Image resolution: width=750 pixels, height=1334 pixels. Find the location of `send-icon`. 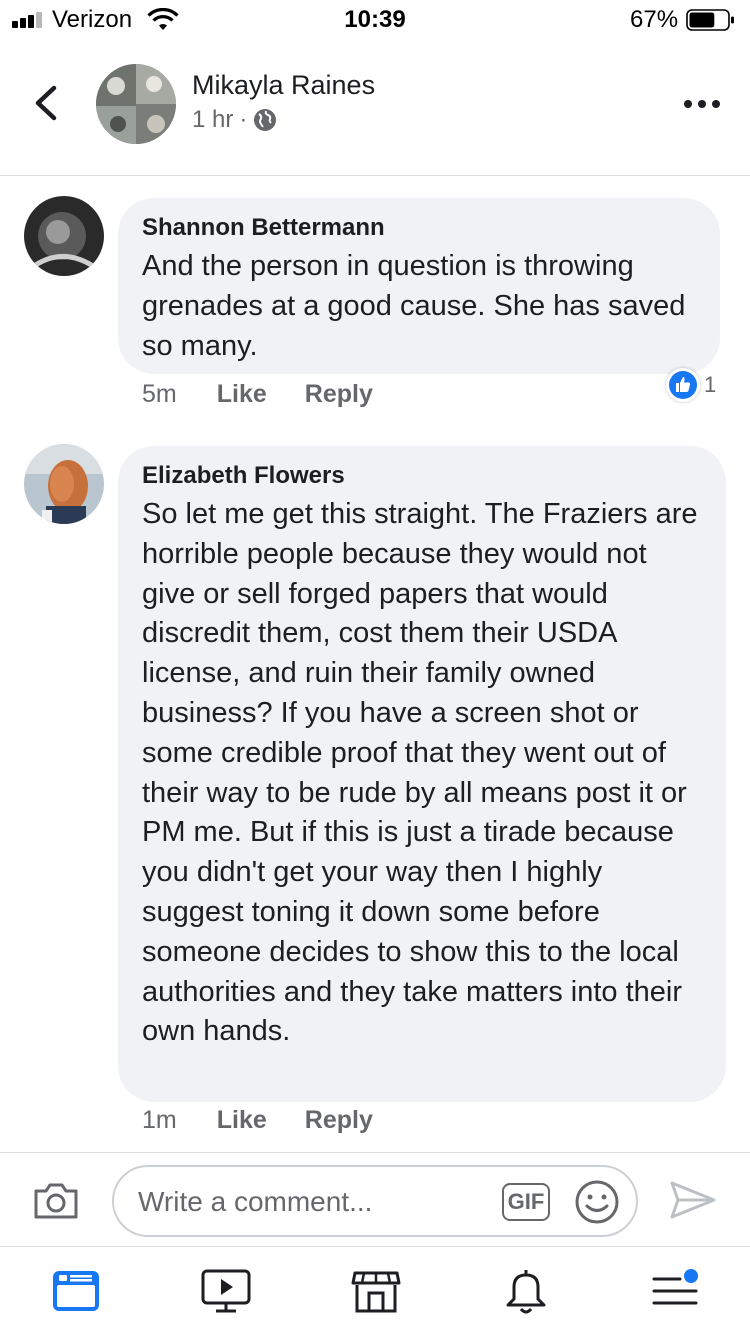

send-icon is located at coordinates (693, 1200).